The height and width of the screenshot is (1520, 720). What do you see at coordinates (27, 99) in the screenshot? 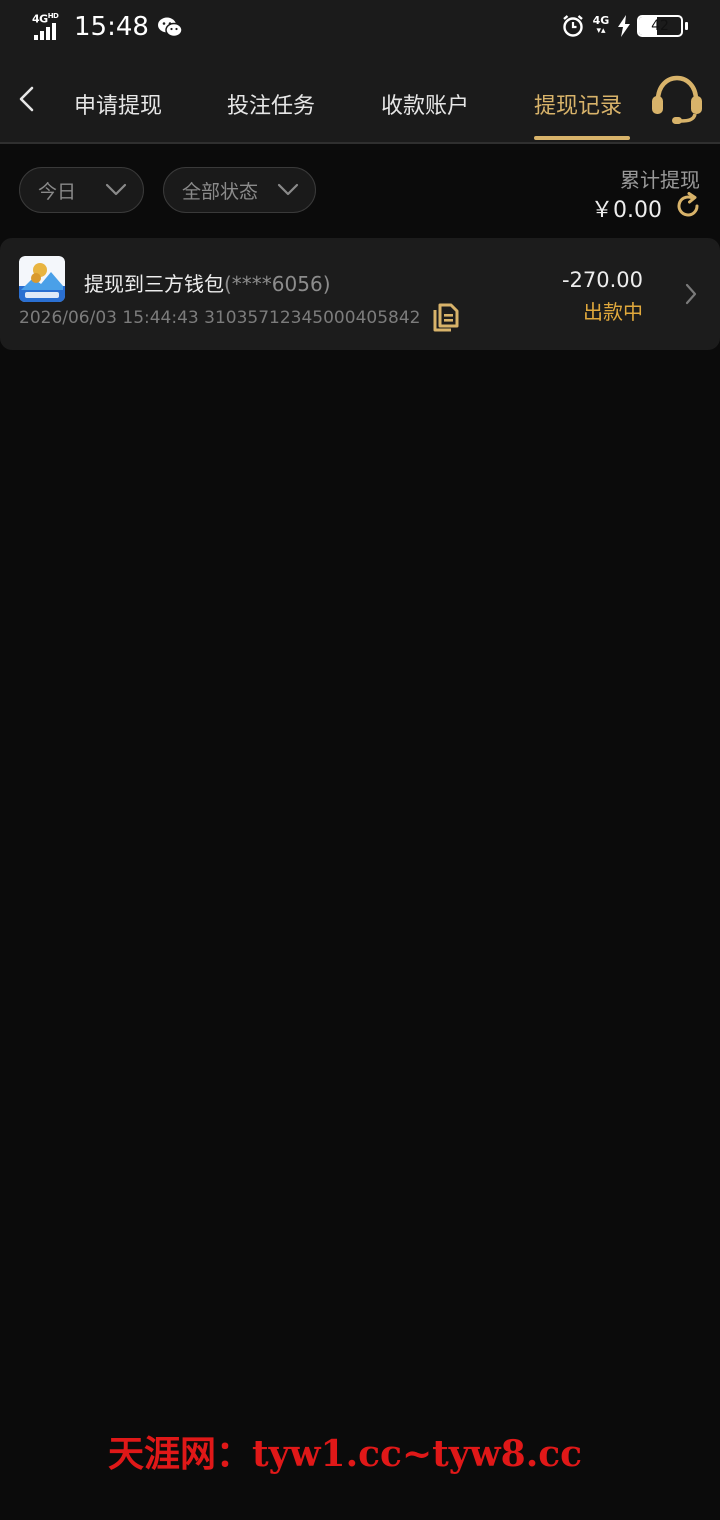
I see `back-button` at bounding box center [27, 99].